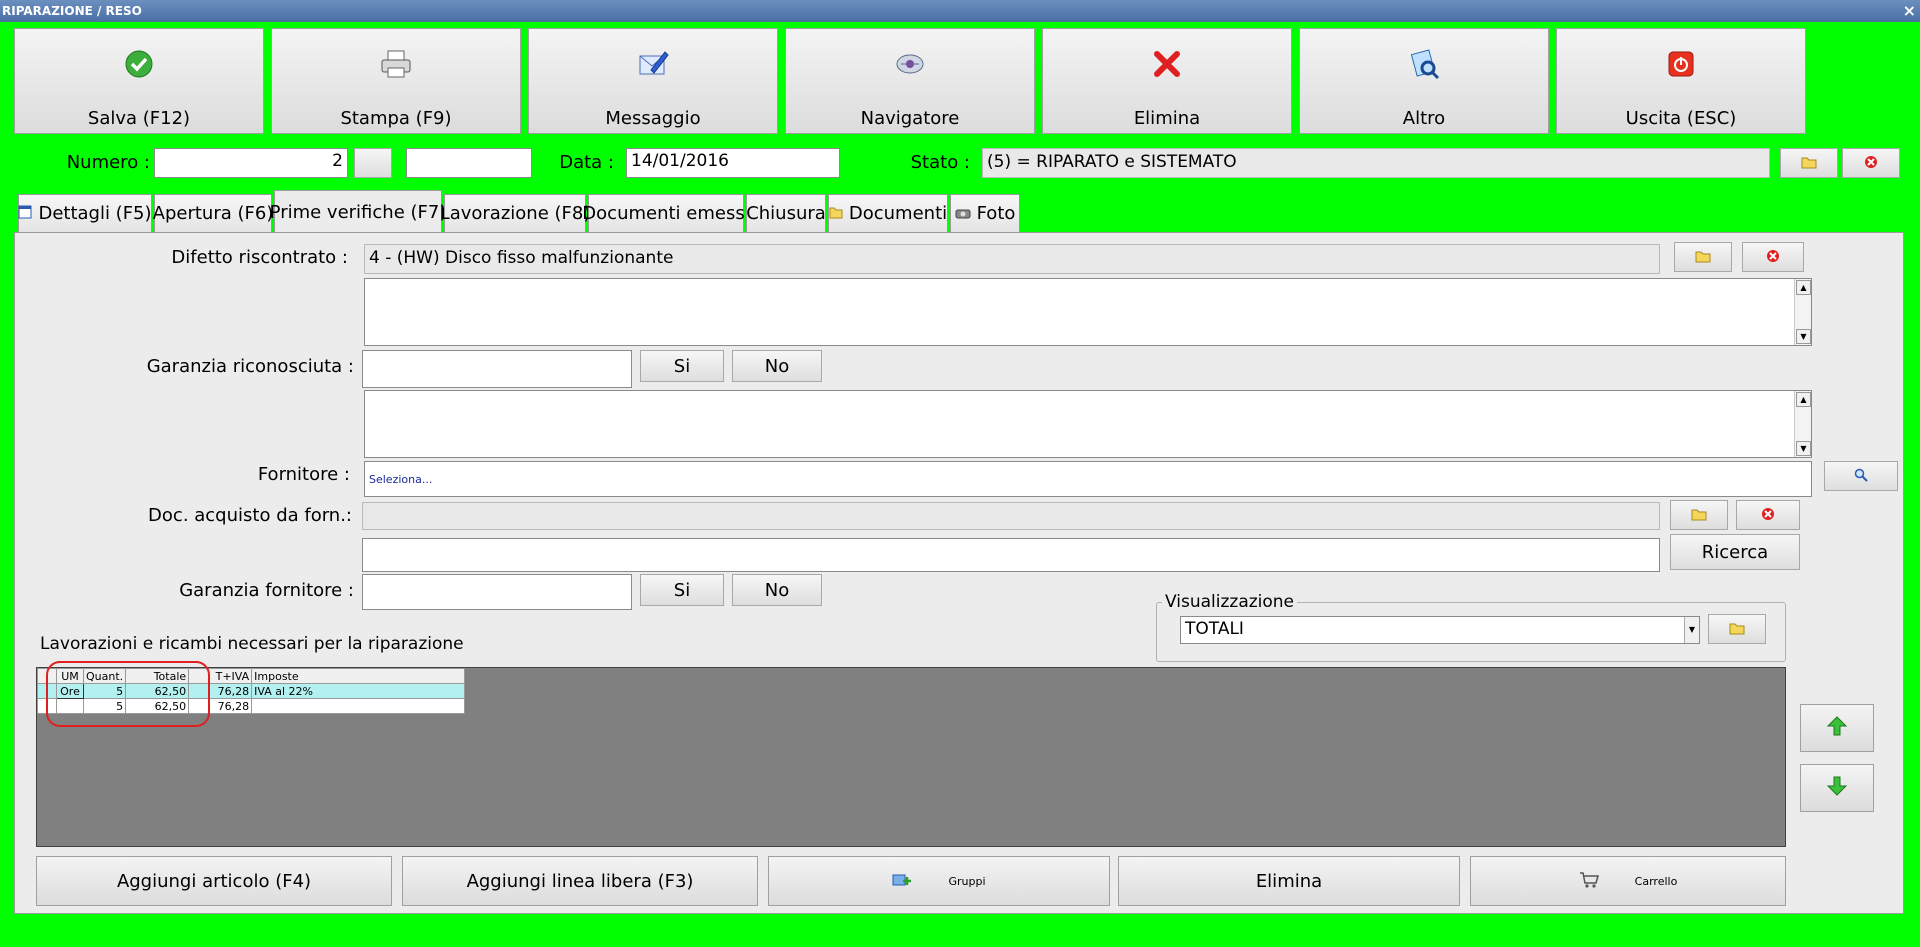 This screenshot has height=947, width=1920. Describe the element at coordinates (128, 694) in the screenshot. I see `highlight-annotation` at that location.